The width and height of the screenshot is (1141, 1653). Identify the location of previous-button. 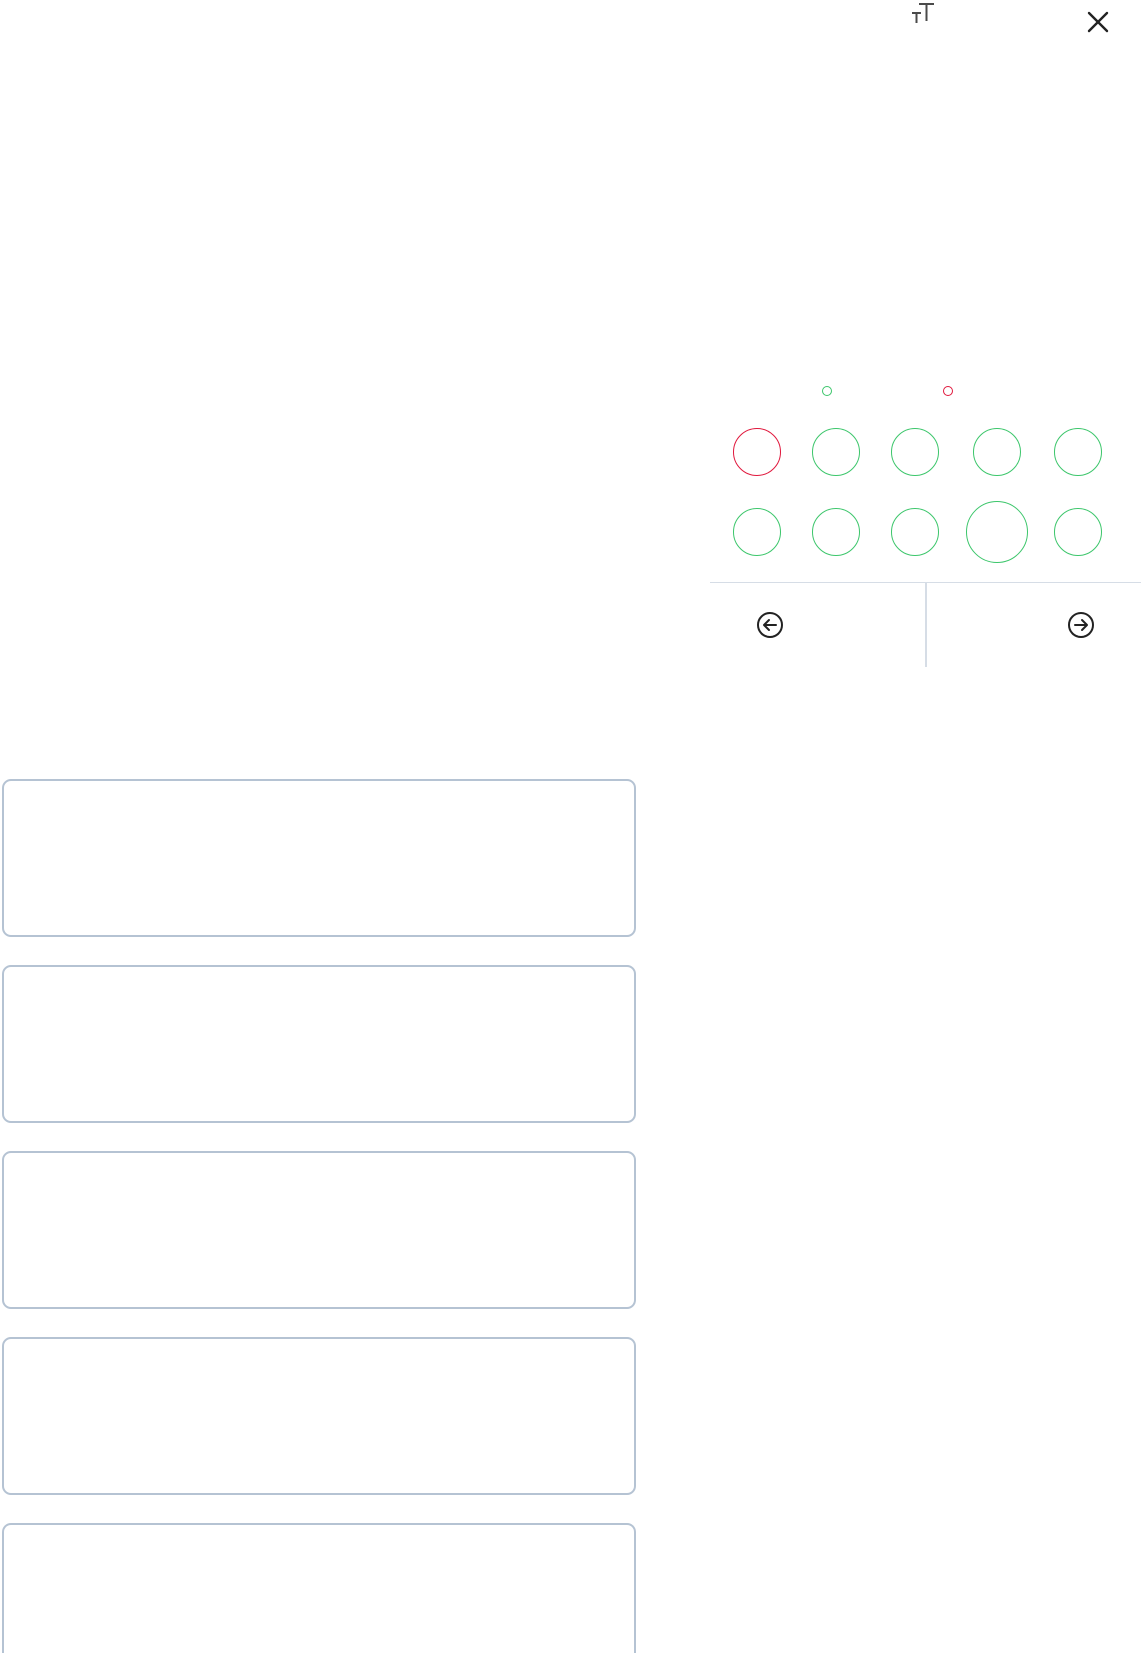
(770, 627).